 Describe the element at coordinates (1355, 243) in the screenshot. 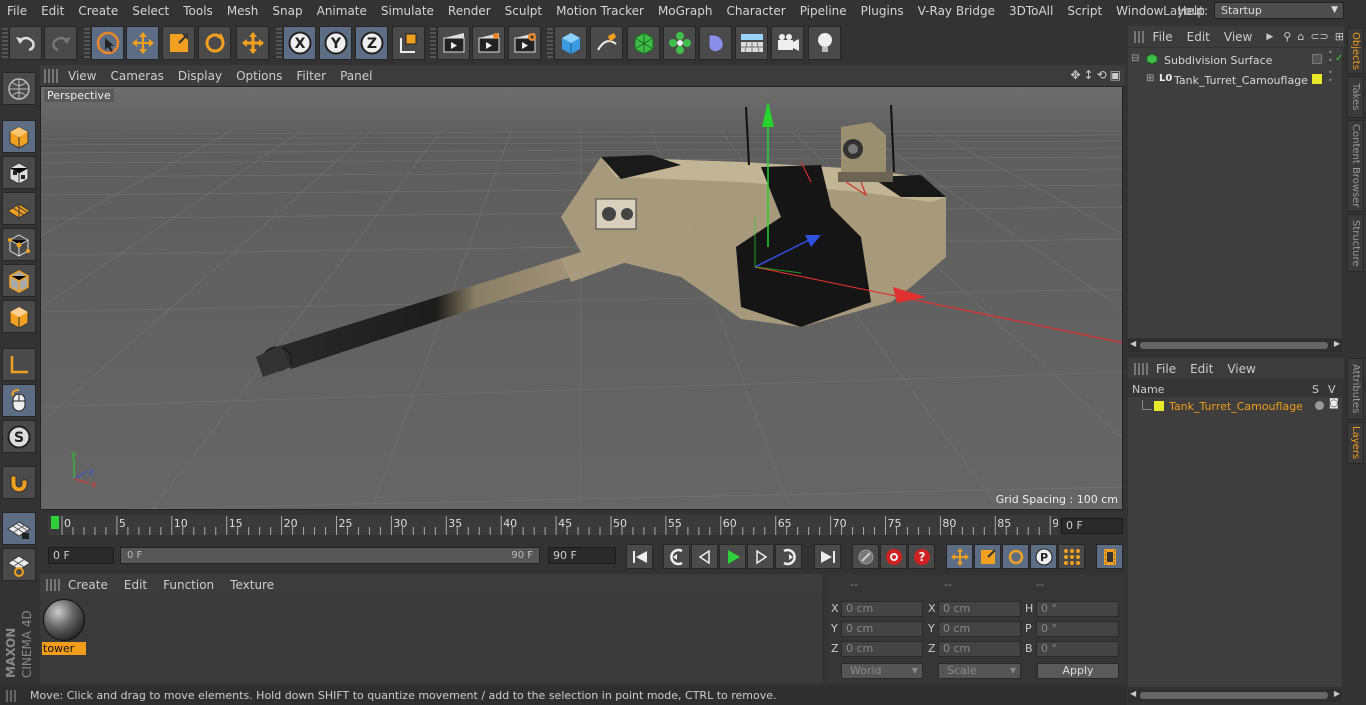

I see `tab-structure: Structure` at that location.